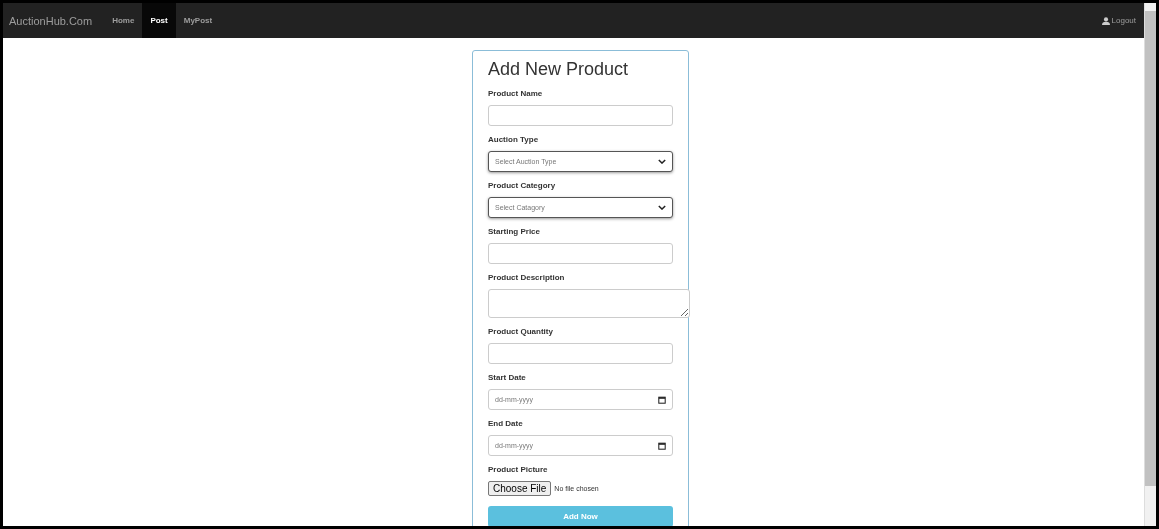 The height and width of the screenshot is (529, 1159). Describe the element at coordinates (51, 20) in the screenshot. I see `brand-link: AuctionHub.Com` at that location.